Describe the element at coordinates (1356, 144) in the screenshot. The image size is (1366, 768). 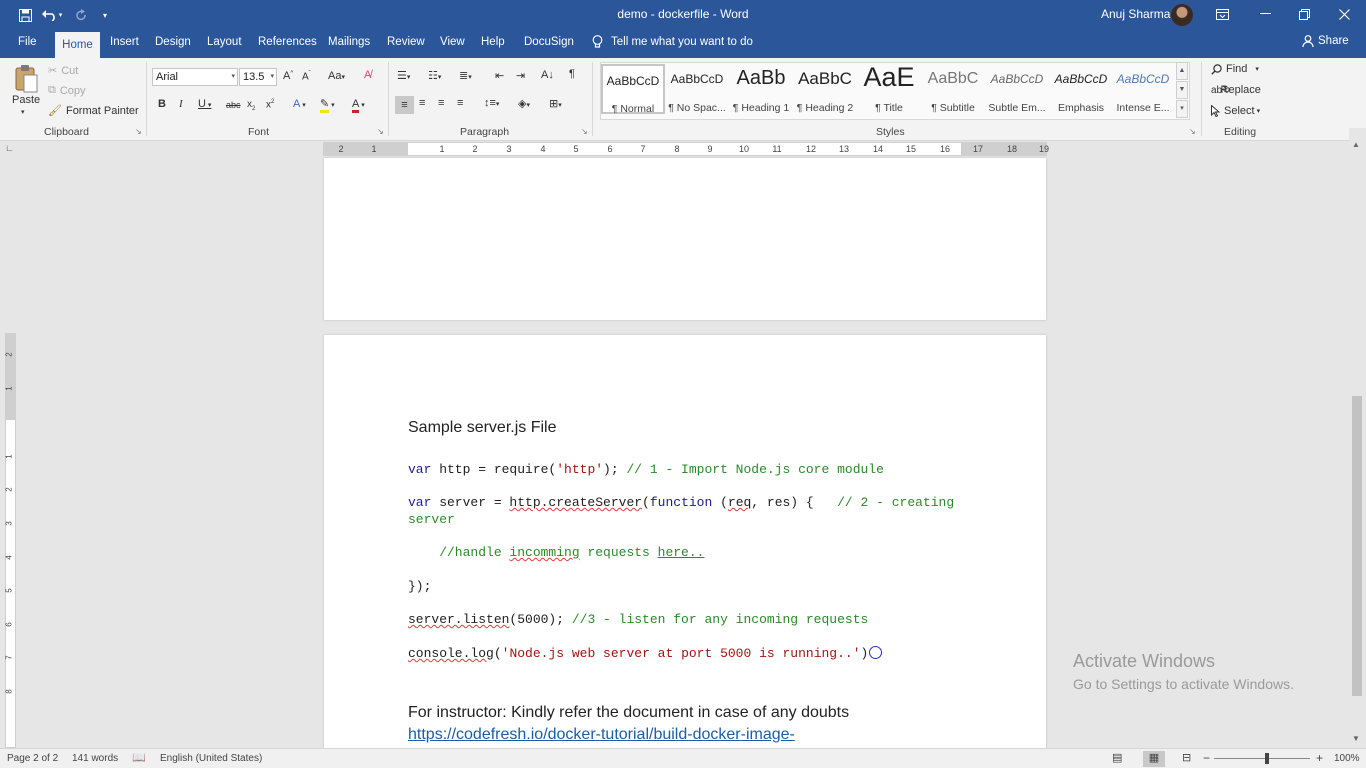
I see `scroll-up-icon: ▲` at that location.